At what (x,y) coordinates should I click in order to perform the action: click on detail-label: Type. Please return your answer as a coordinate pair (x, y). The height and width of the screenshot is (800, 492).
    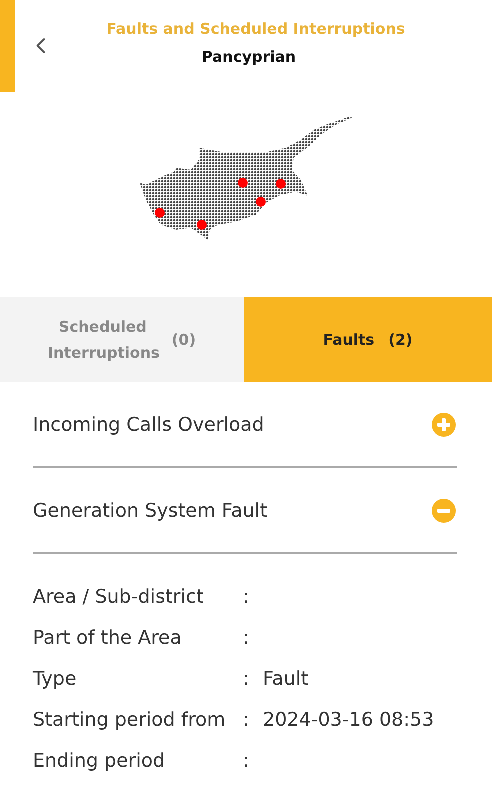
    Looking at the image, I should click on (55, 679).